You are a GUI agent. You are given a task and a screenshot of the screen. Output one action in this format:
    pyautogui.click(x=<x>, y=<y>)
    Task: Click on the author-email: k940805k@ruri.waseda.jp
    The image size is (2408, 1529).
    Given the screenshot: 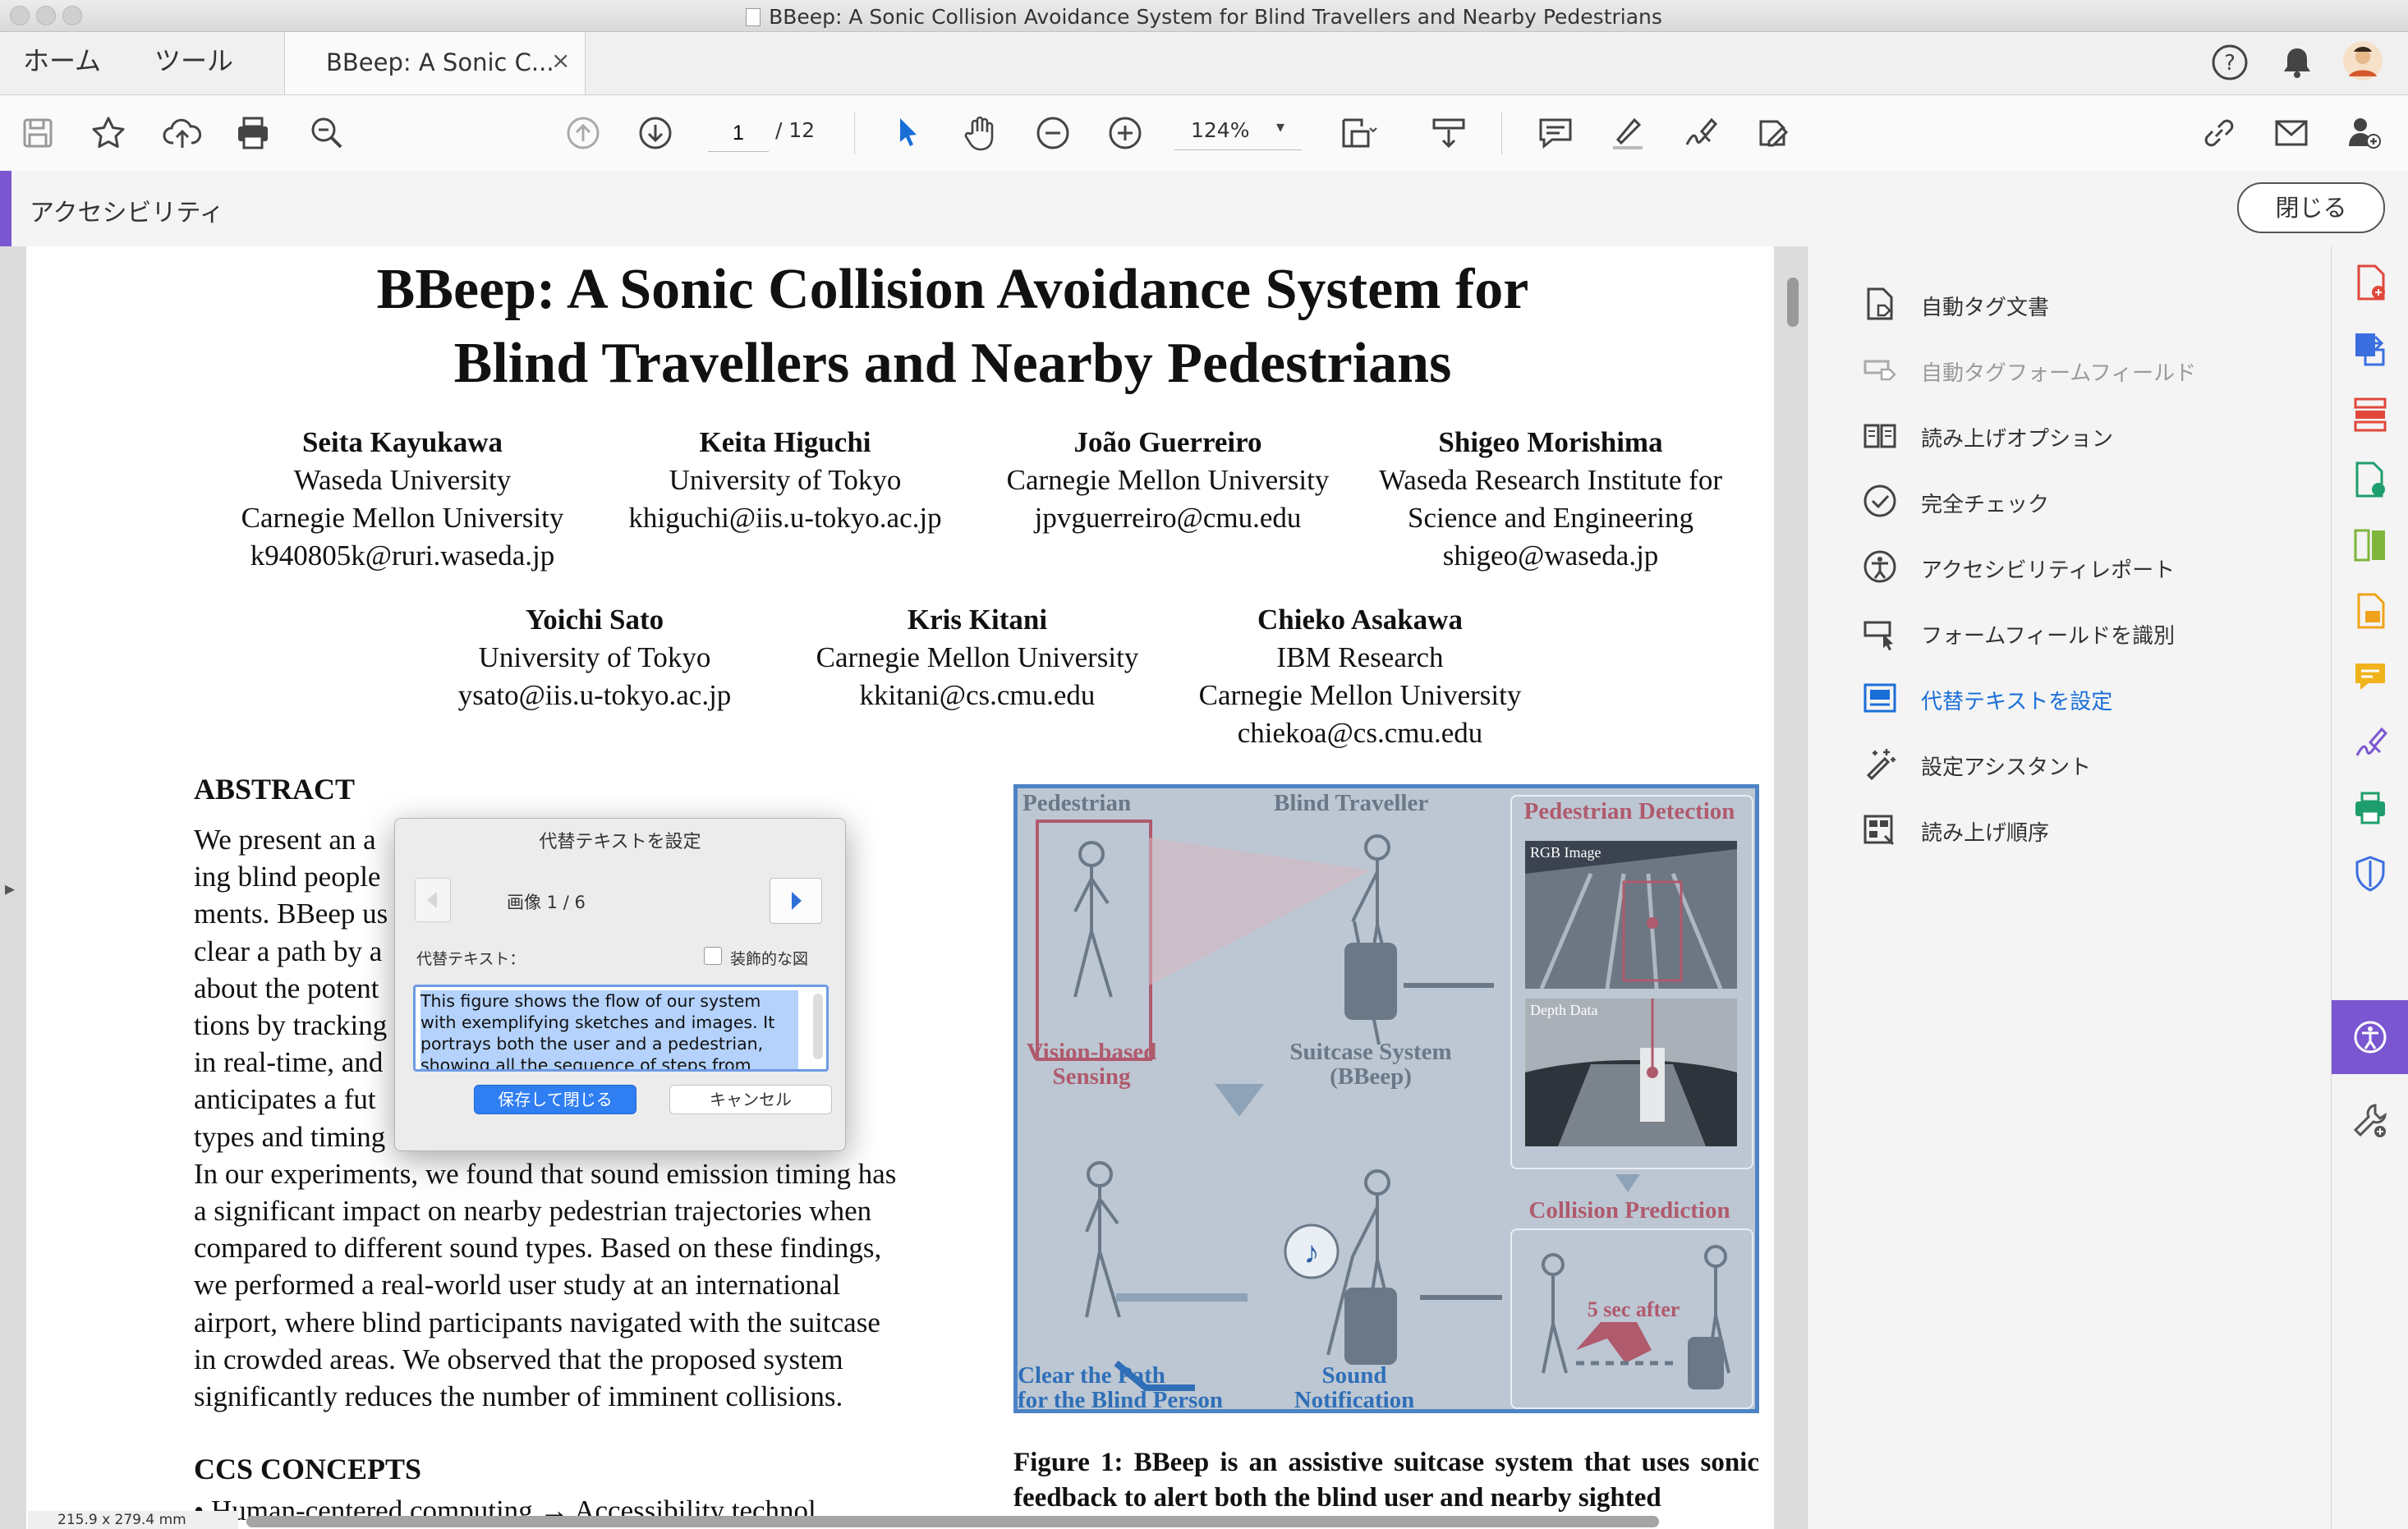 What is the action you would take?
    pyautogui.click(x=402, y=556)
    